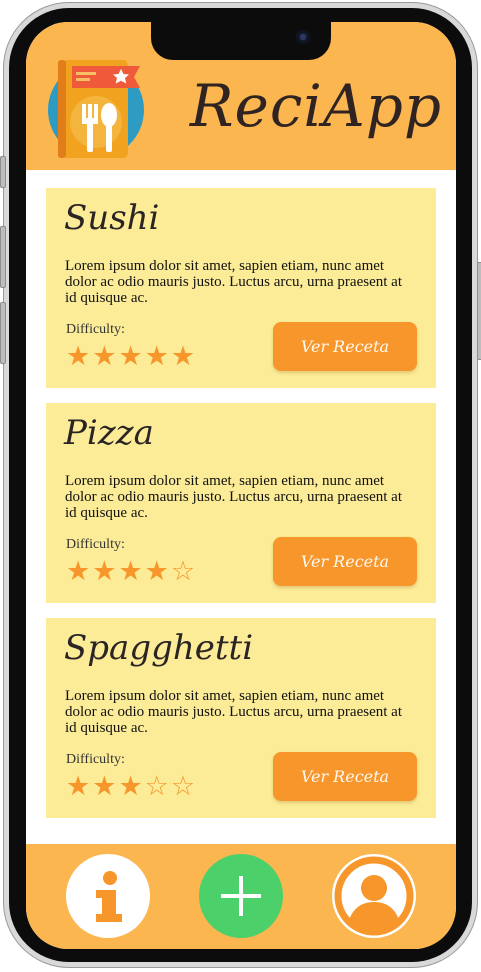 The image size is (481, 972). Describe the element at coordinates (109, 433) in the screenshot. I see `recipe-title: Pizza` at that location.